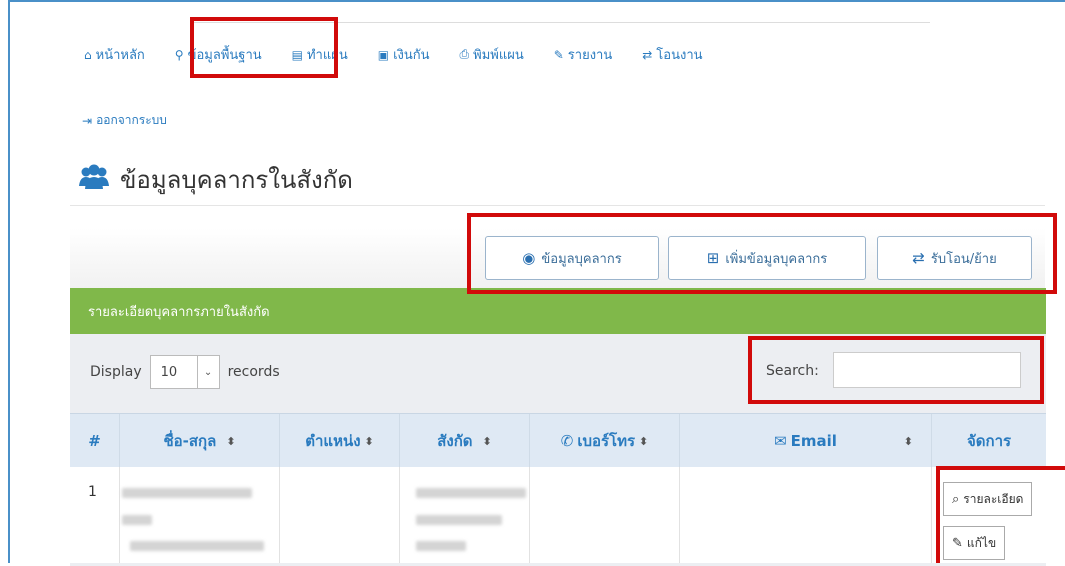 The image size is (1065, 566). I want to click on staff-info-label: ข้อมูลบุคลากร, so click(581, 259).